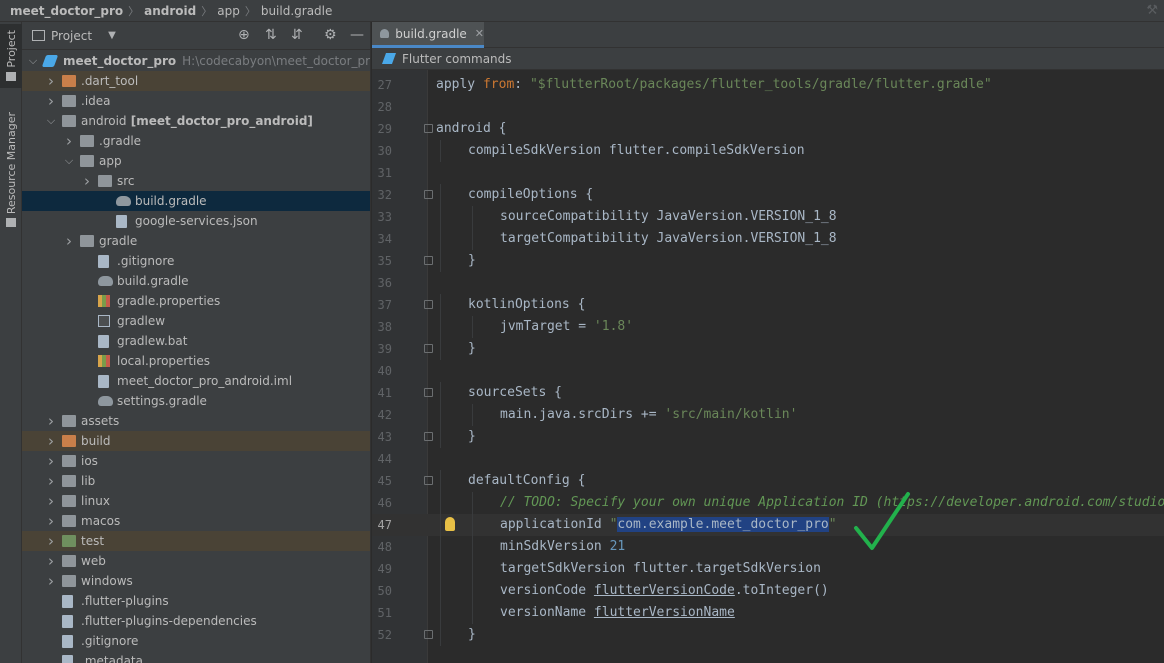  Describe the element at coordinates (71, 36) in the screenshot. I see `project-view-selector: Project` at that location.